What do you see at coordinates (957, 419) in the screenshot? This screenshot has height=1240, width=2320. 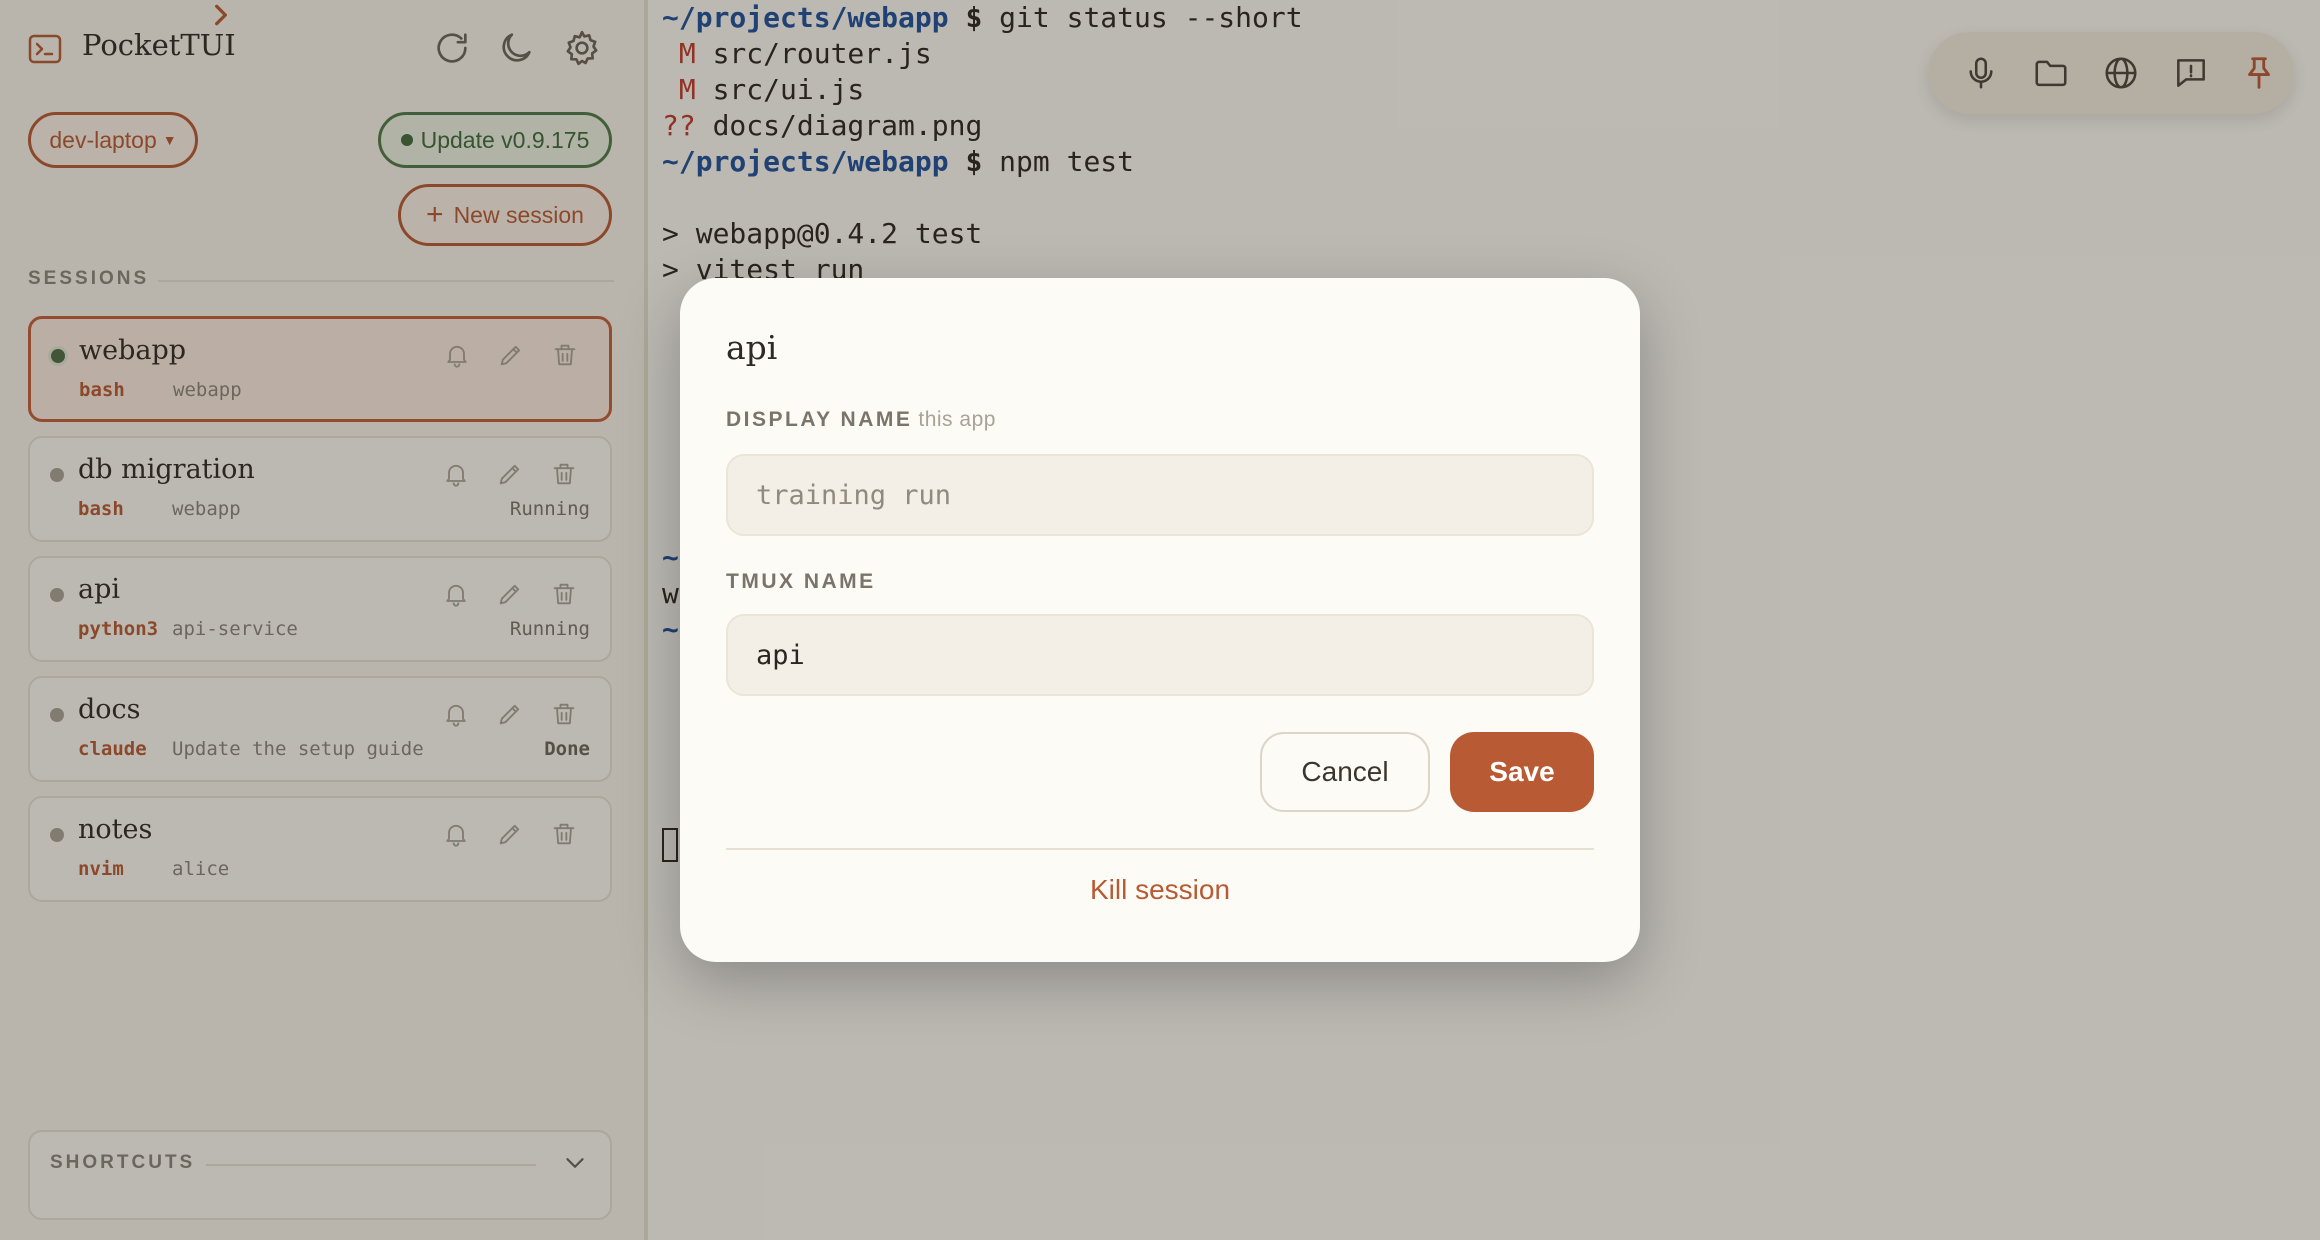 I see `display-name-hint: this app` at bounding box center [957, 419].